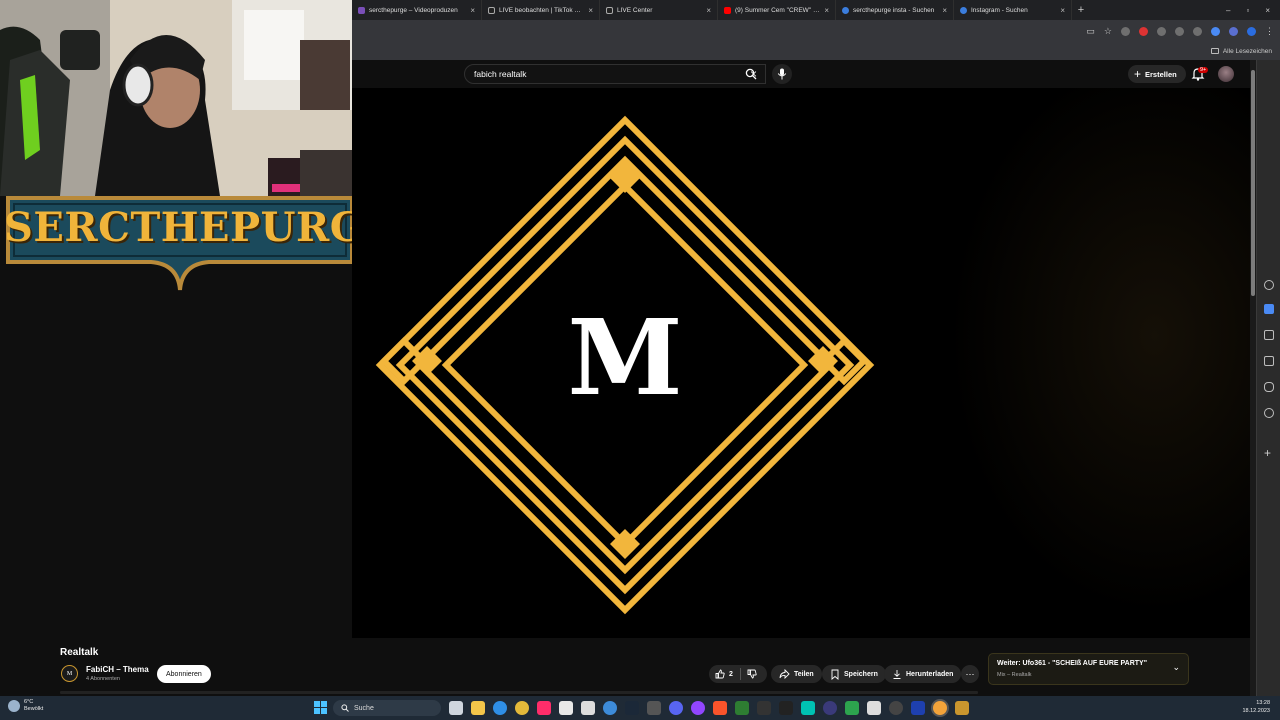 Image resolution: width=1280 pixels, height=720 pixels. Describe the element at coordinates (861, 674) in the screenshot. I see `save-label: Speichern` at that location.